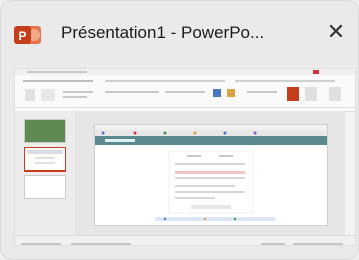 The height and width of the screenshot is (260, 359). I want to click on slide-thumbnails-pane, so click(45, 173).